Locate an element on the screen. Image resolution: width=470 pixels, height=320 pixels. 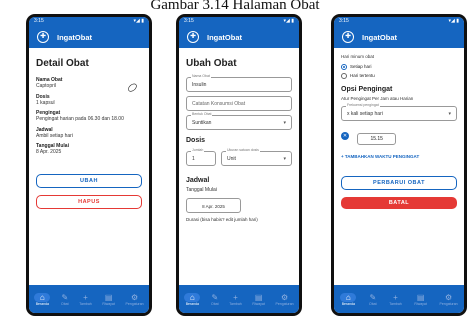
page-title: Ubah Obat is located at coordinates (211, 63).